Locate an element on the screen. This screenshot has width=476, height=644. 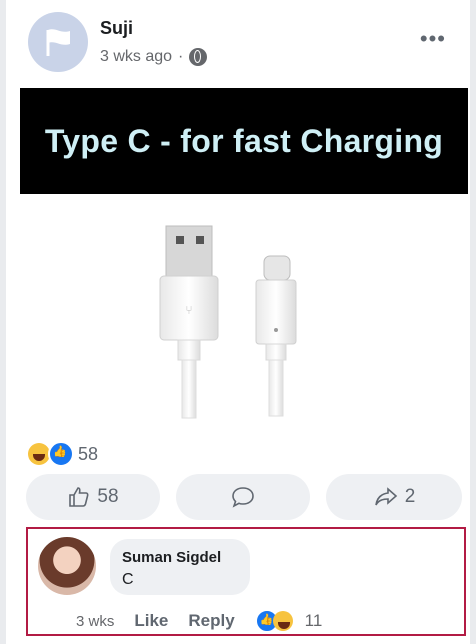
like-reaction-icon is located at coordinates (61, 454).